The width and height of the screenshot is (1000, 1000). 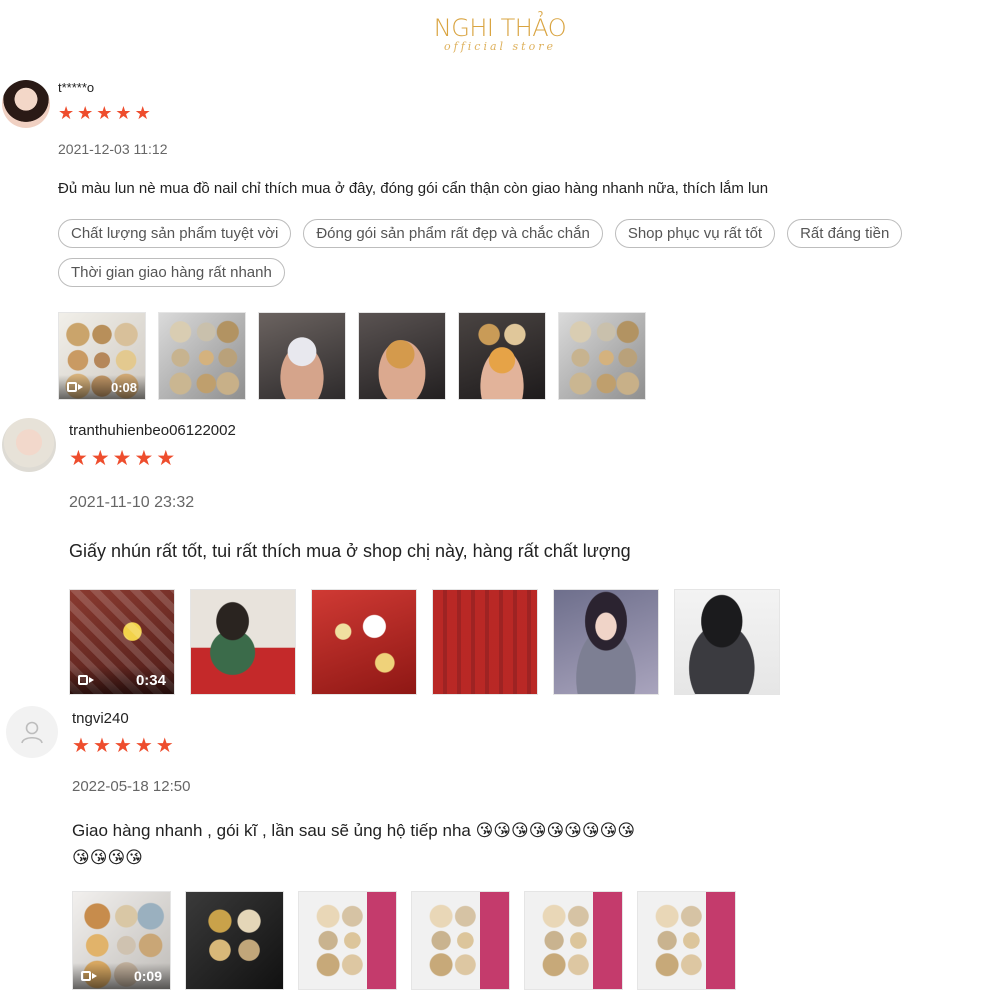 What do you see at coordinates (102, 356) in the screenshot?
I see `video-thumbnail: 0:08` at bounding box center [102, 356].